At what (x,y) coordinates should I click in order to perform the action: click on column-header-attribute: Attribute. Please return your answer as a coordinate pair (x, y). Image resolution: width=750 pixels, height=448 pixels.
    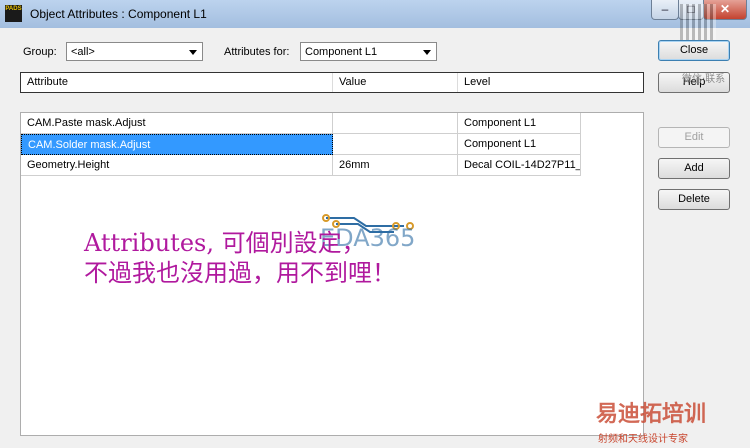
    Looking at the image, I should click on (177, 82).